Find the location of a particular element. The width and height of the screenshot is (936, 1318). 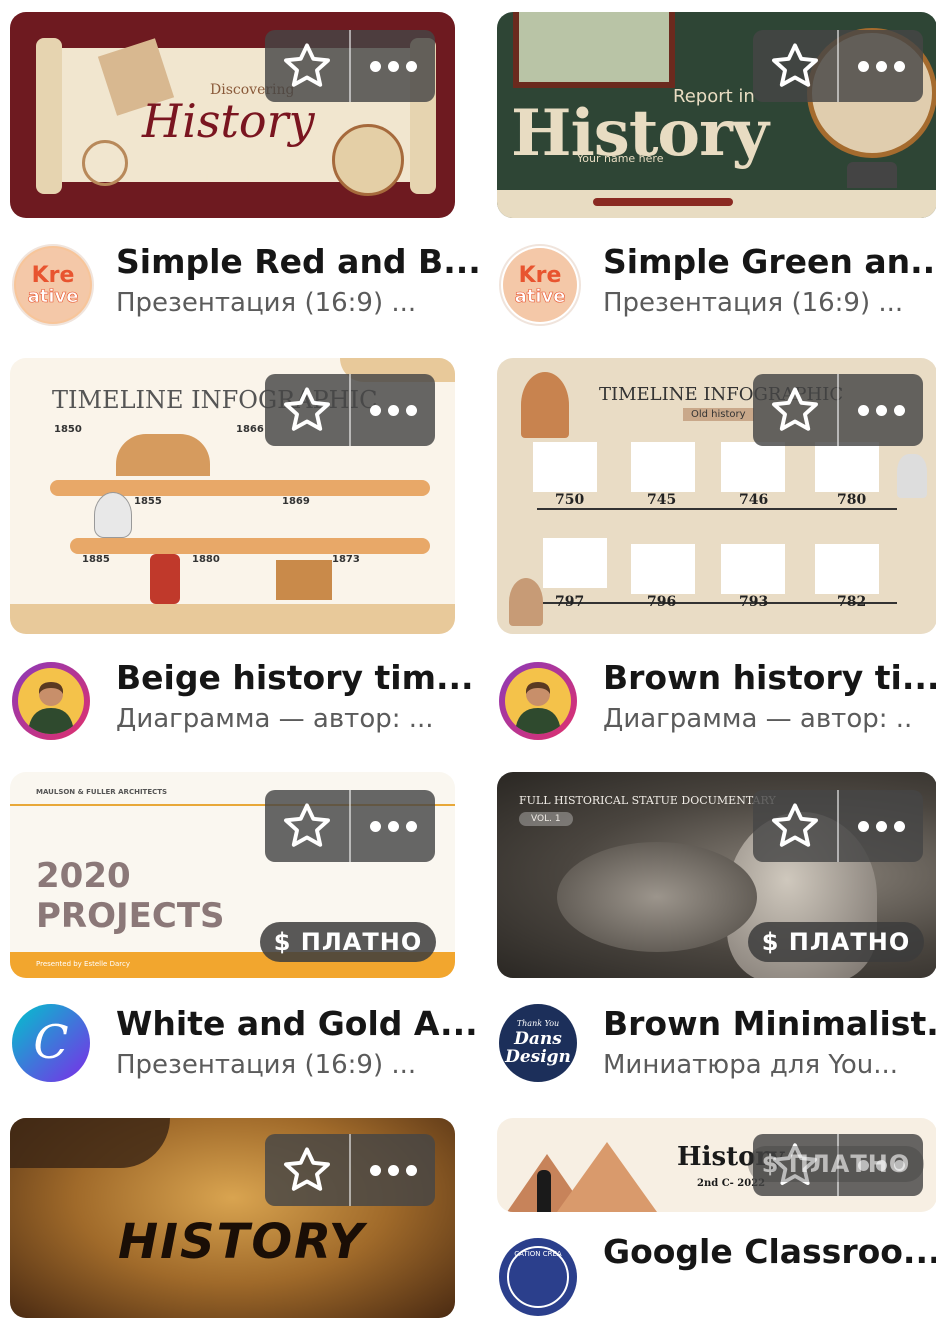

canva-logo-icon: C is located at coordinates (50, 1042).